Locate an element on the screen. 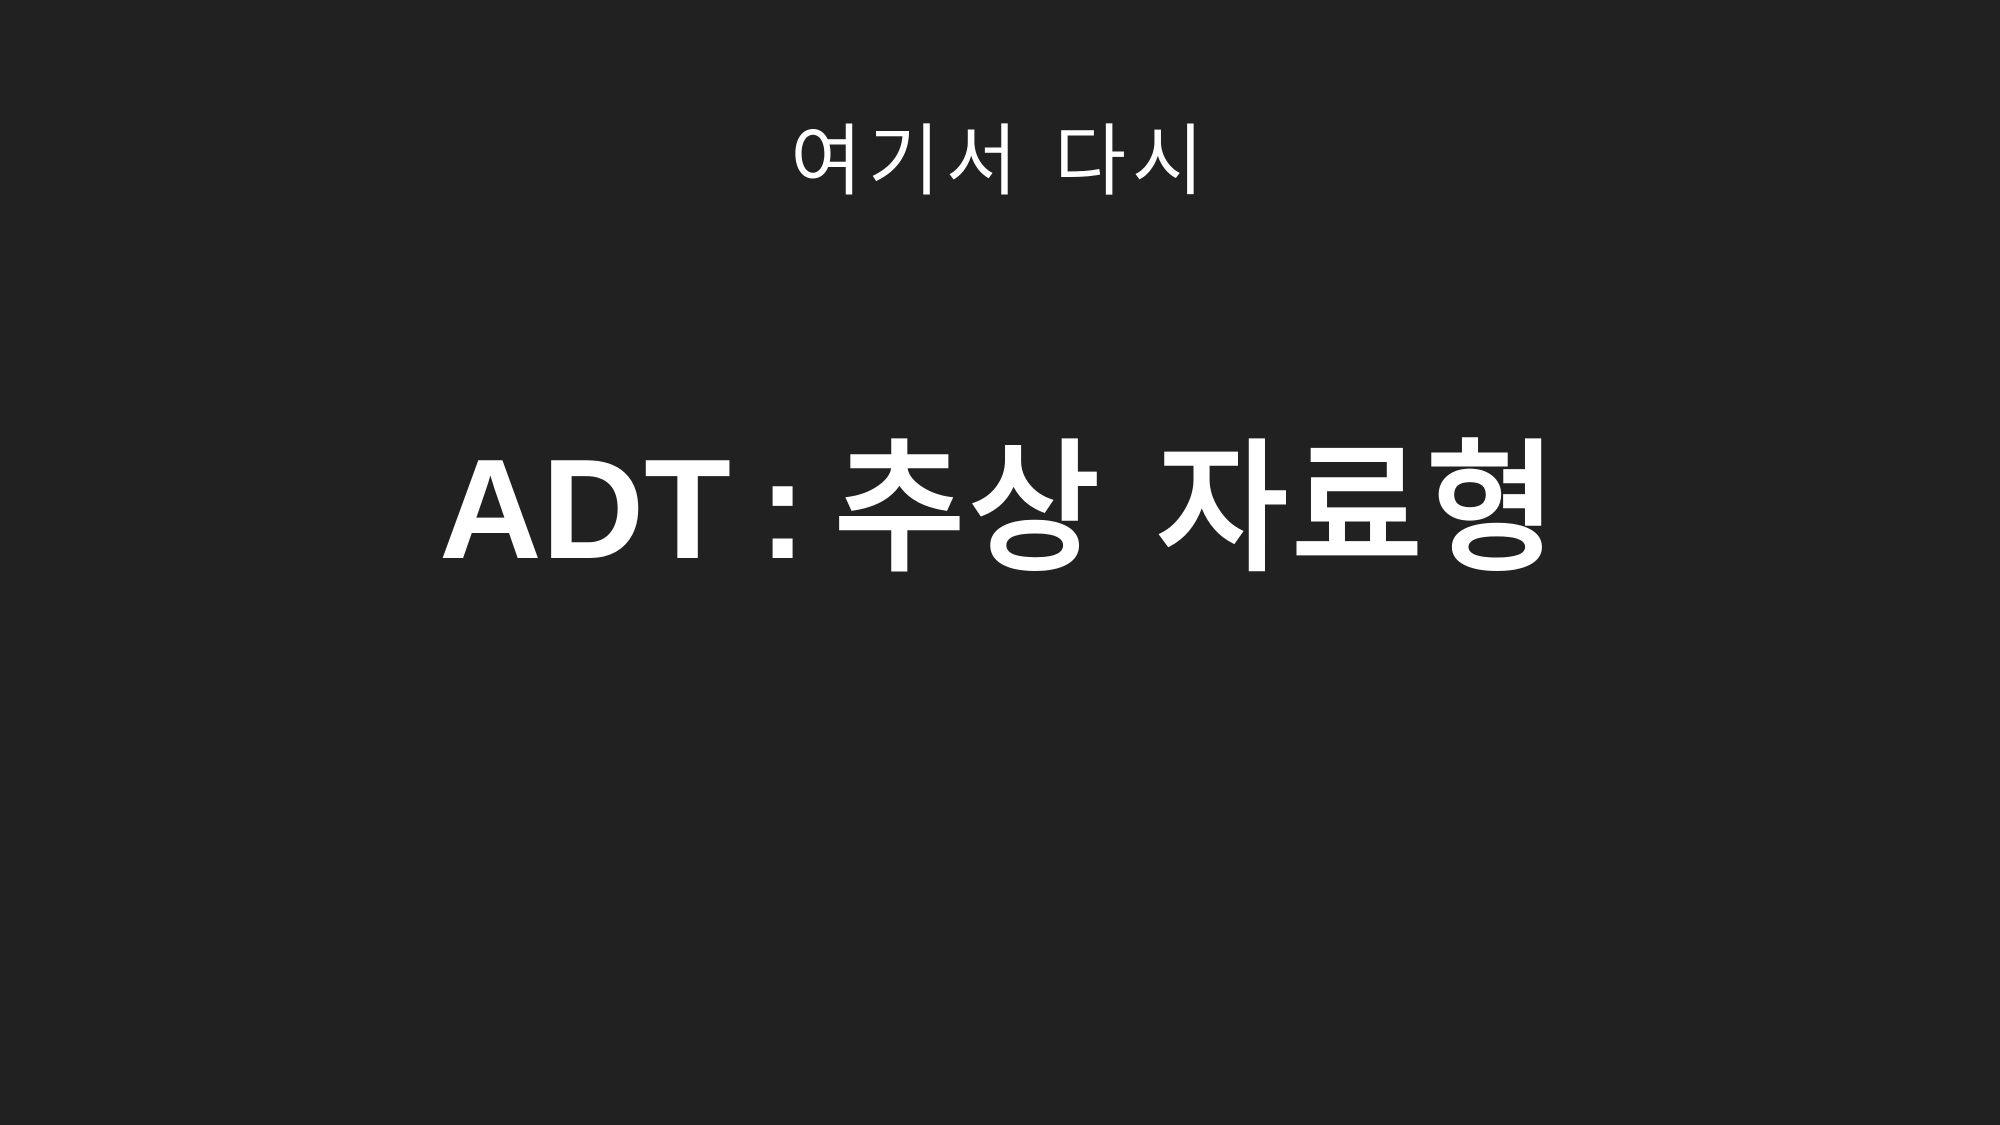 This screenshot has height=1125, width=2000. title-korean-term: 추상 자료형 is located at coordinates (1197, 509).